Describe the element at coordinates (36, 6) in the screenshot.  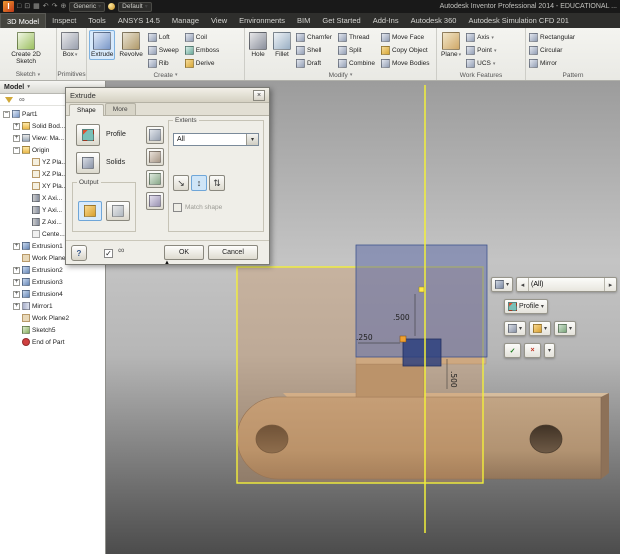
I see `save-icon: ▦` at that location.